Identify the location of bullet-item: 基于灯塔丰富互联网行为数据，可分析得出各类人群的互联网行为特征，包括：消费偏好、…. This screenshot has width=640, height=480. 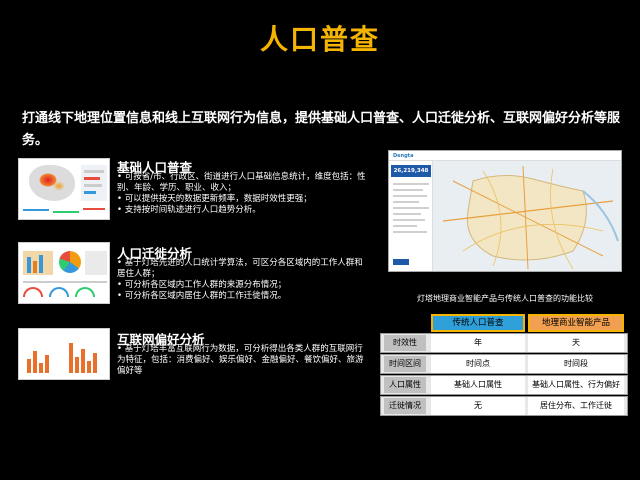
(242, 360).